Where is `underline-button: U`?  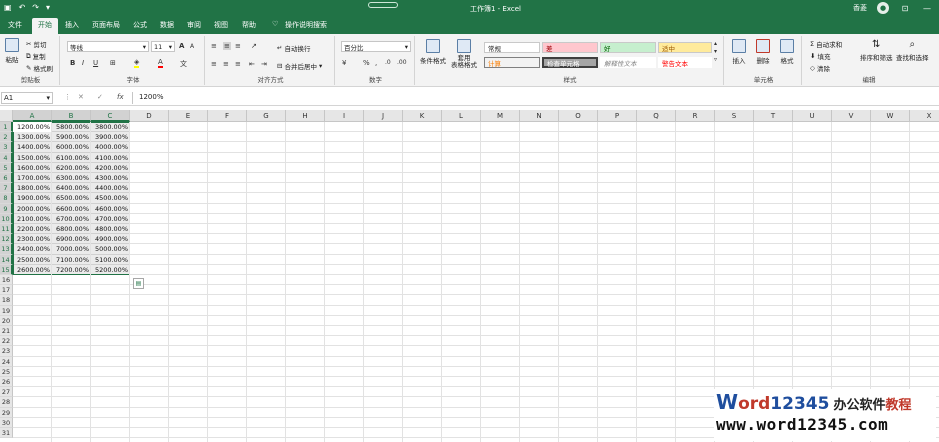 underline-button: U is located at coordinates (95, 63).